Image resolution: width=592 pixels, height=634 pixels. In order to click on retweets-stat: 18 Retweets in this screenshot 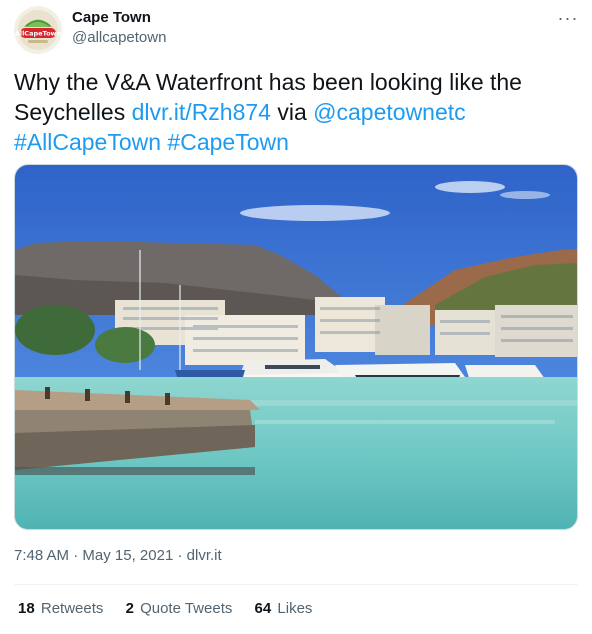, I will do `click(60, 608)`.